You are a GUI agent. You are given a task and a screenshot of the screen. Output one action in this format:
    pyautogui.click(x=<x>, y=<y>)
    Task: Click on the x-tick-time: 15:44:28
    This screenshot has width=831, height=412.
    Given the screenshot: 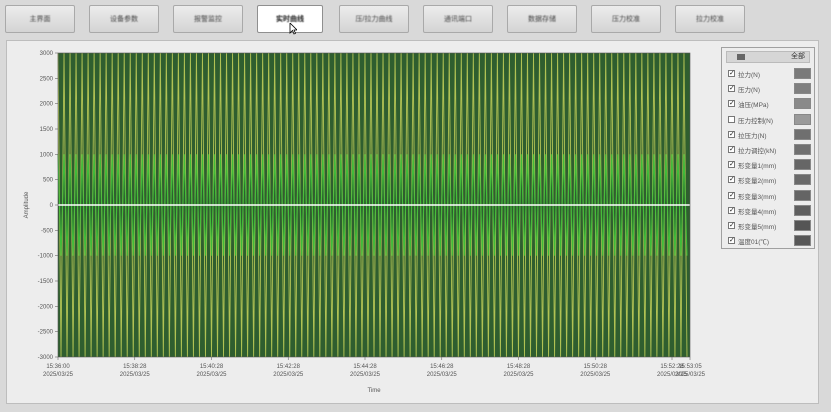 What is the action you would take?
    pyautogui.click(x=365, y=367)
    